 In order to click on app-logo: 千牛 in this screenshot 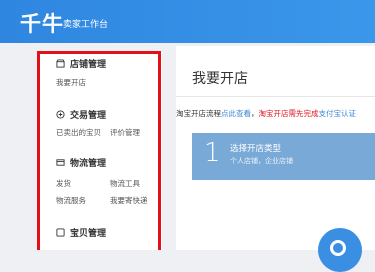, I will do `click(42, 23)`.